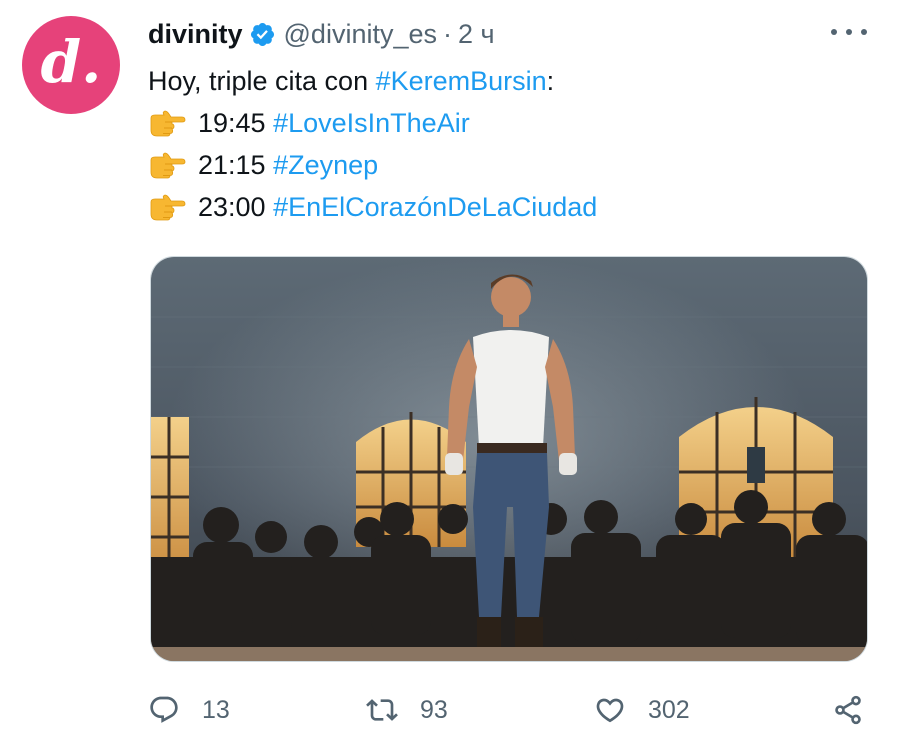 The height and width of the screenshot is (755, 899). I want to click on timestamp: 2 ч, so click(476, 34).